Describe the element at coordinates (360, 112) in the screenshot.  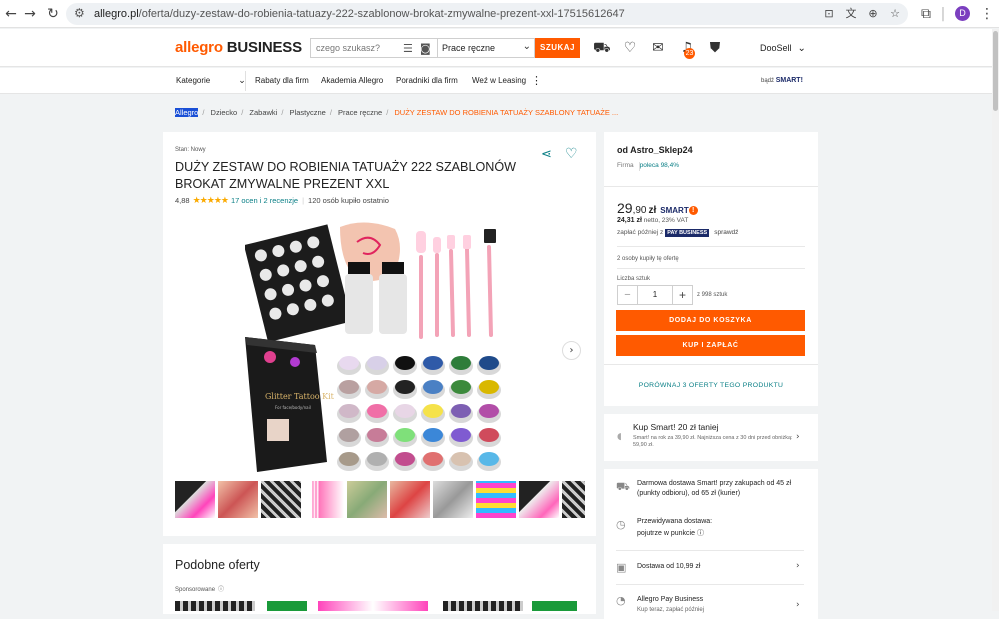
I see `breadcrumb-item: Prace ręczne` at that location.